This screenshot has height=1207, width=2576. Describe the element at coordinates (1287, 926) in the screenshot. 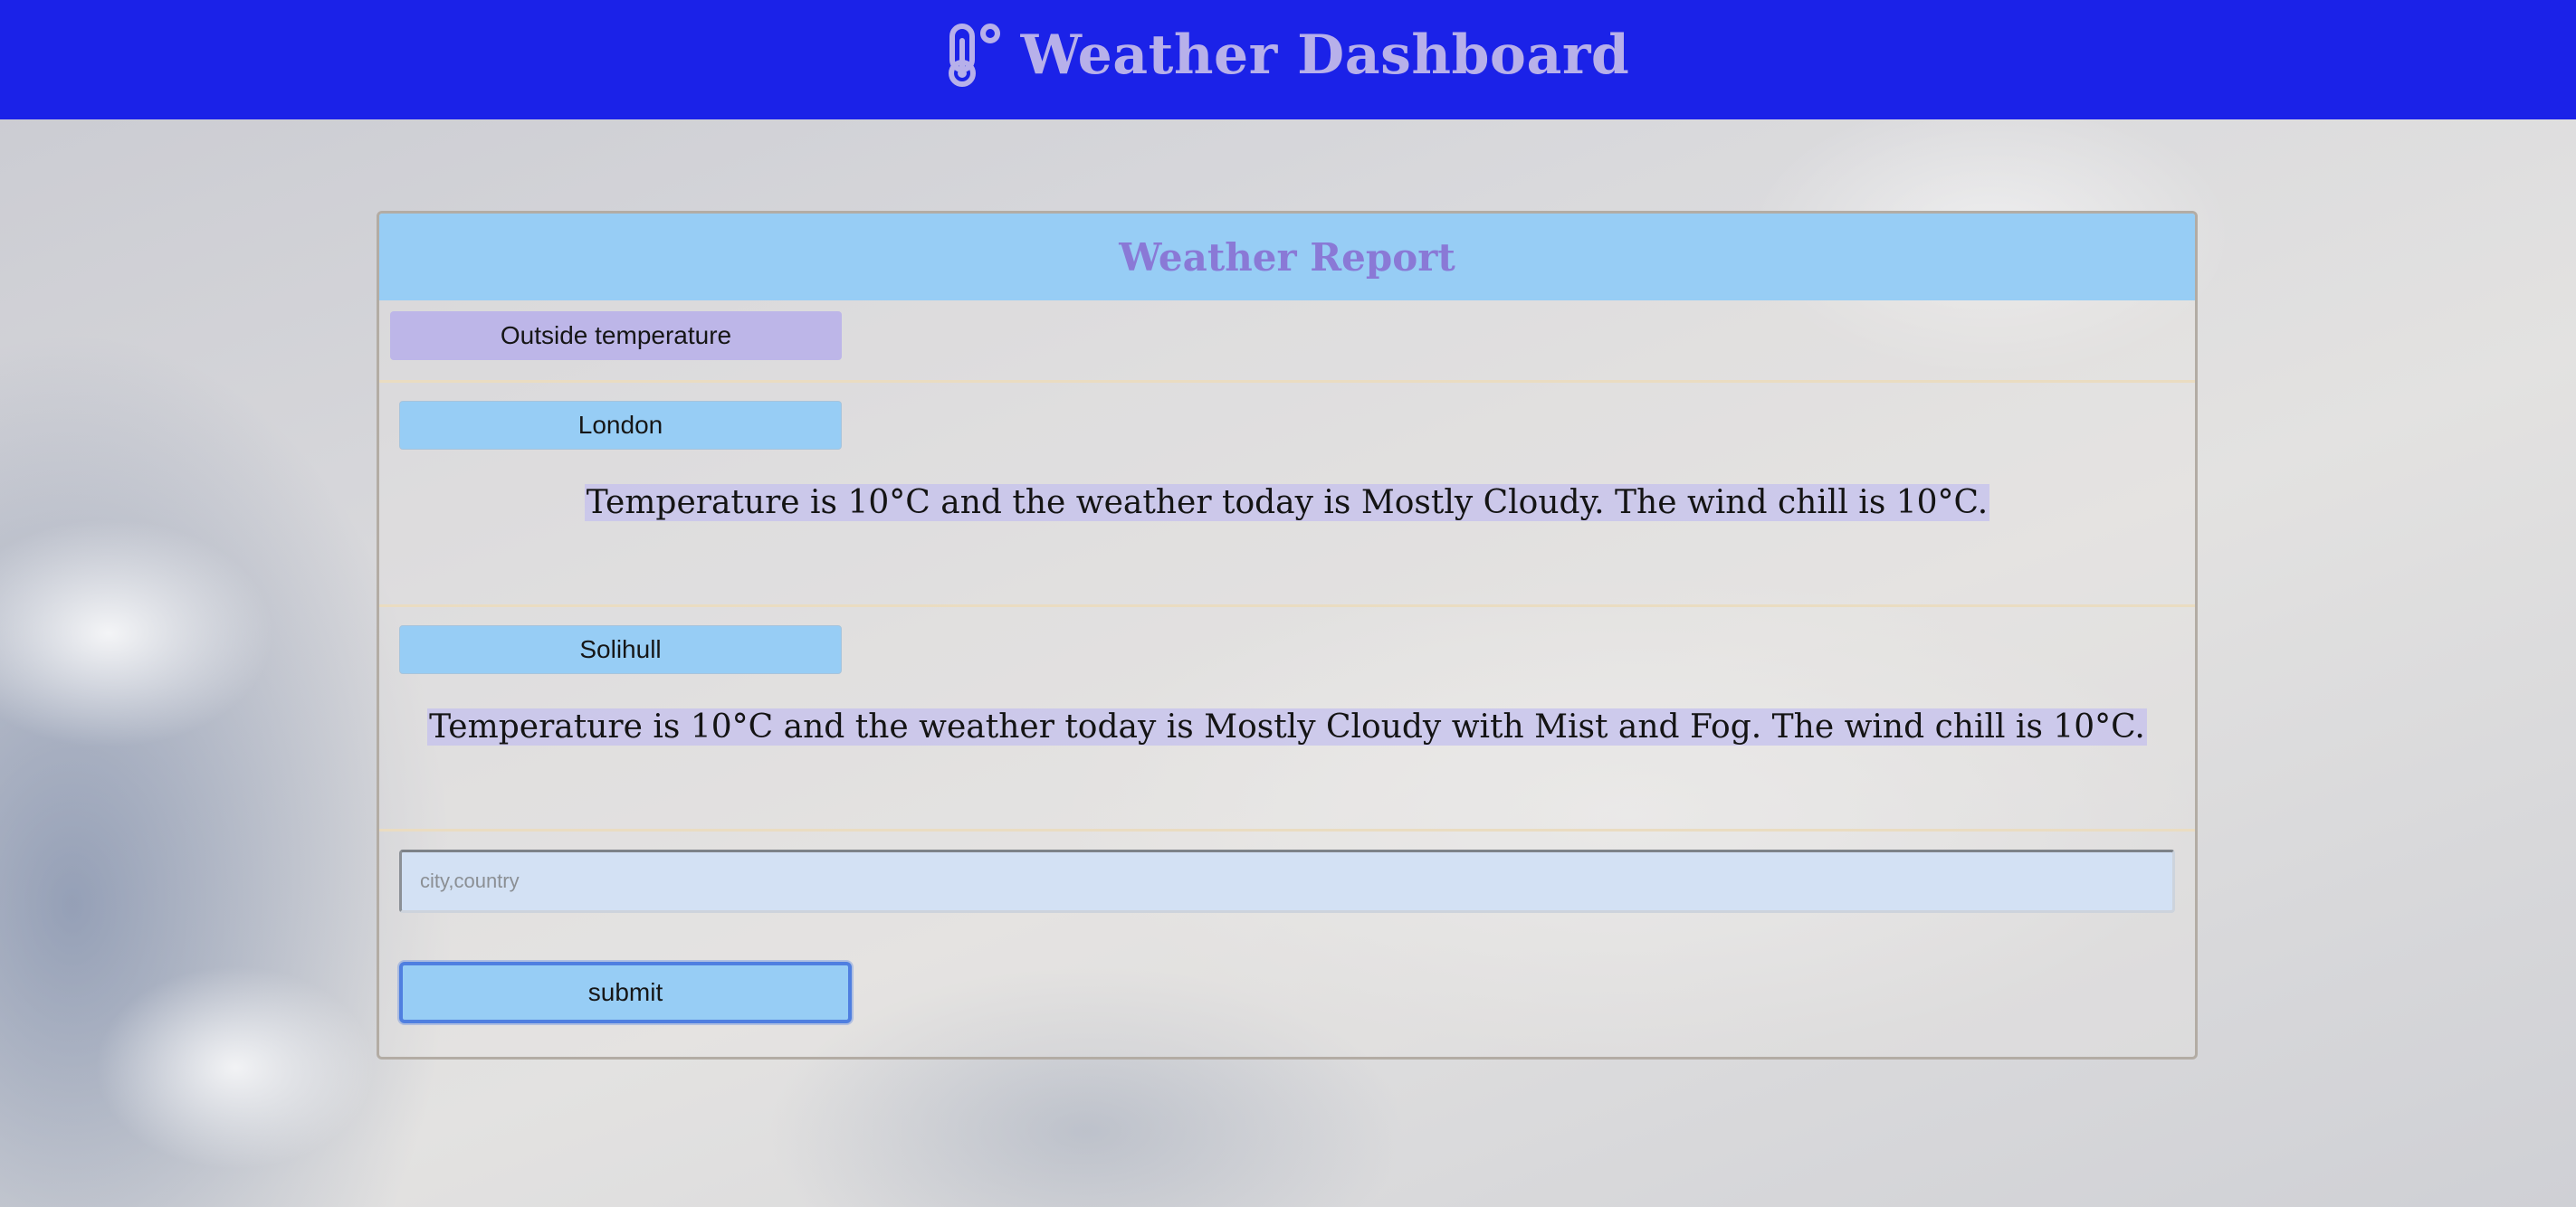

I see `city-search-form: submit` at that location.